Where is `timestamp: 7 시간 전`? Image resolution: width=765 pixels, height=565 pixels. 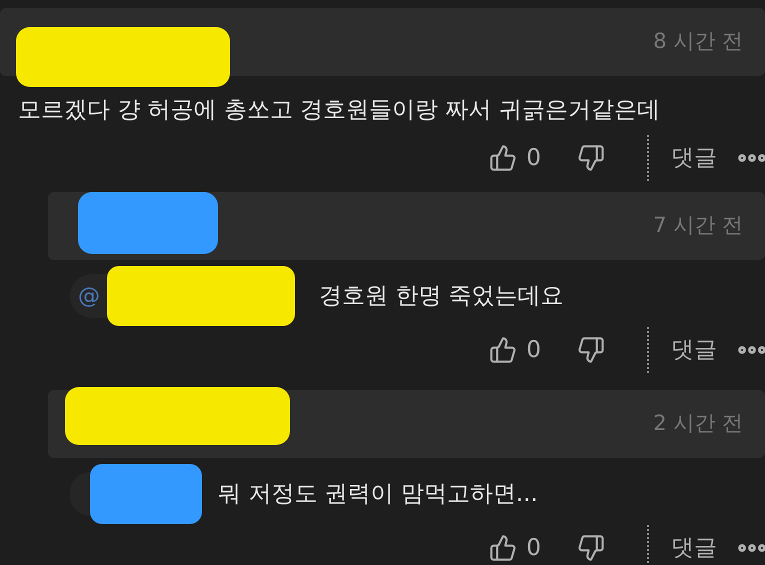 timestamp: 7 시간 전 is located at coordinates (698, 226).